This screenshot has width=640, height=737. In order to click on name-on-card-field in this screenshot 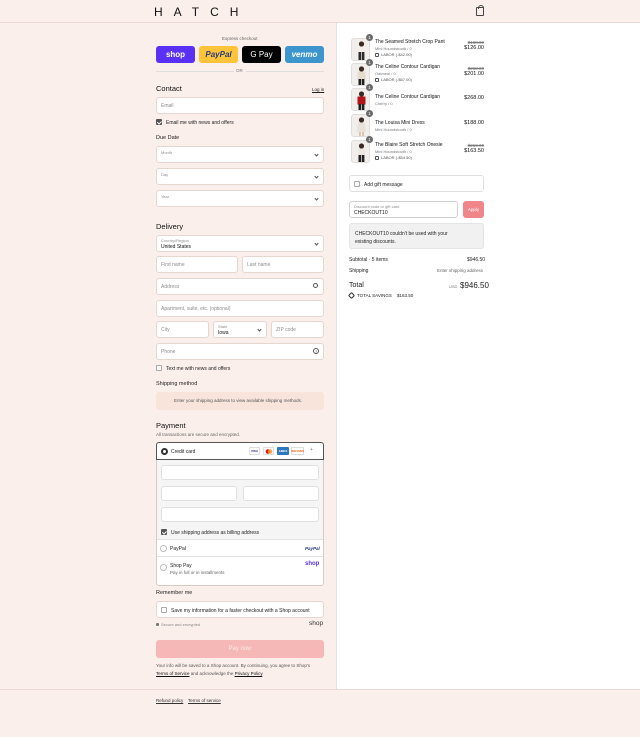, I will do `click(240, 514)`.